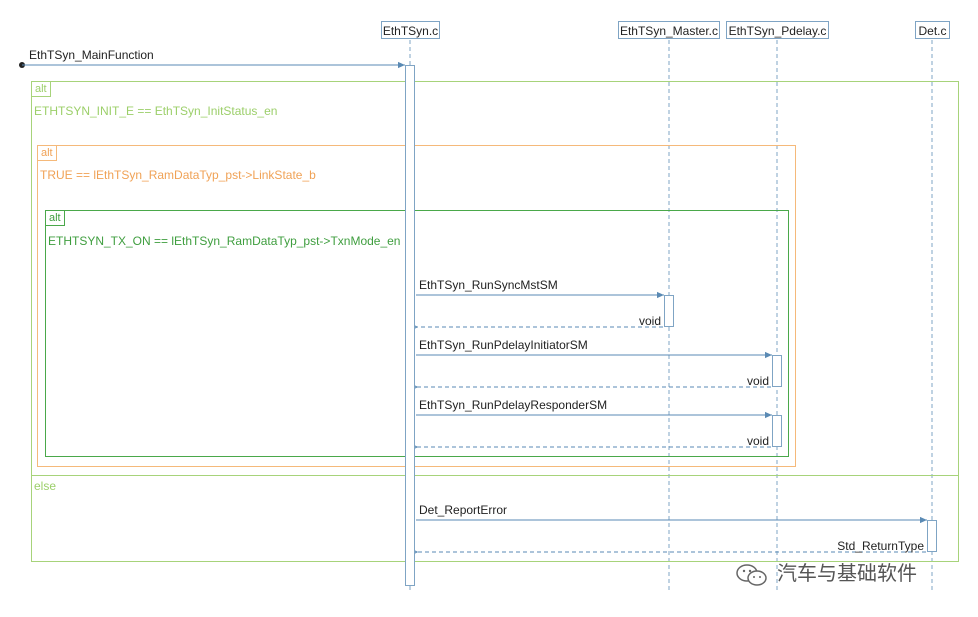  Describe the element at coordinates (777, 30) in the screenshot. I see `lifeline-header-pdelay: EthTSyn_Pdelay.c` at that location.